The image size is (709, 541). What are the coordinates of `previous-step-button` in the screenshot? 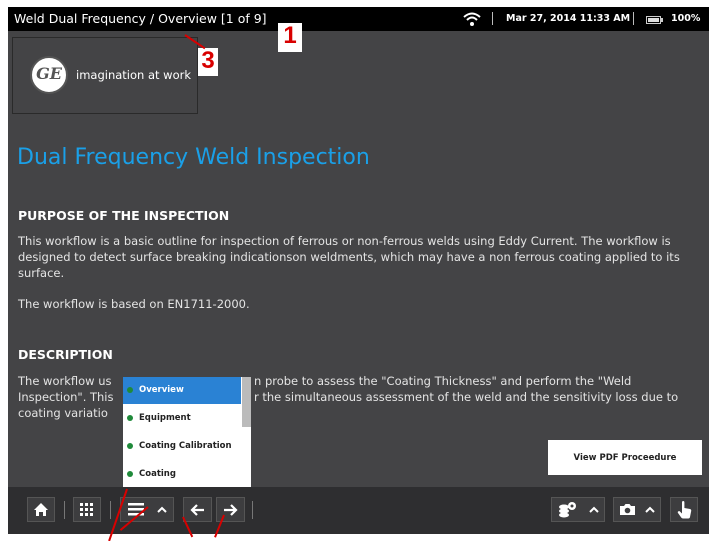 It's located at (197, 509).